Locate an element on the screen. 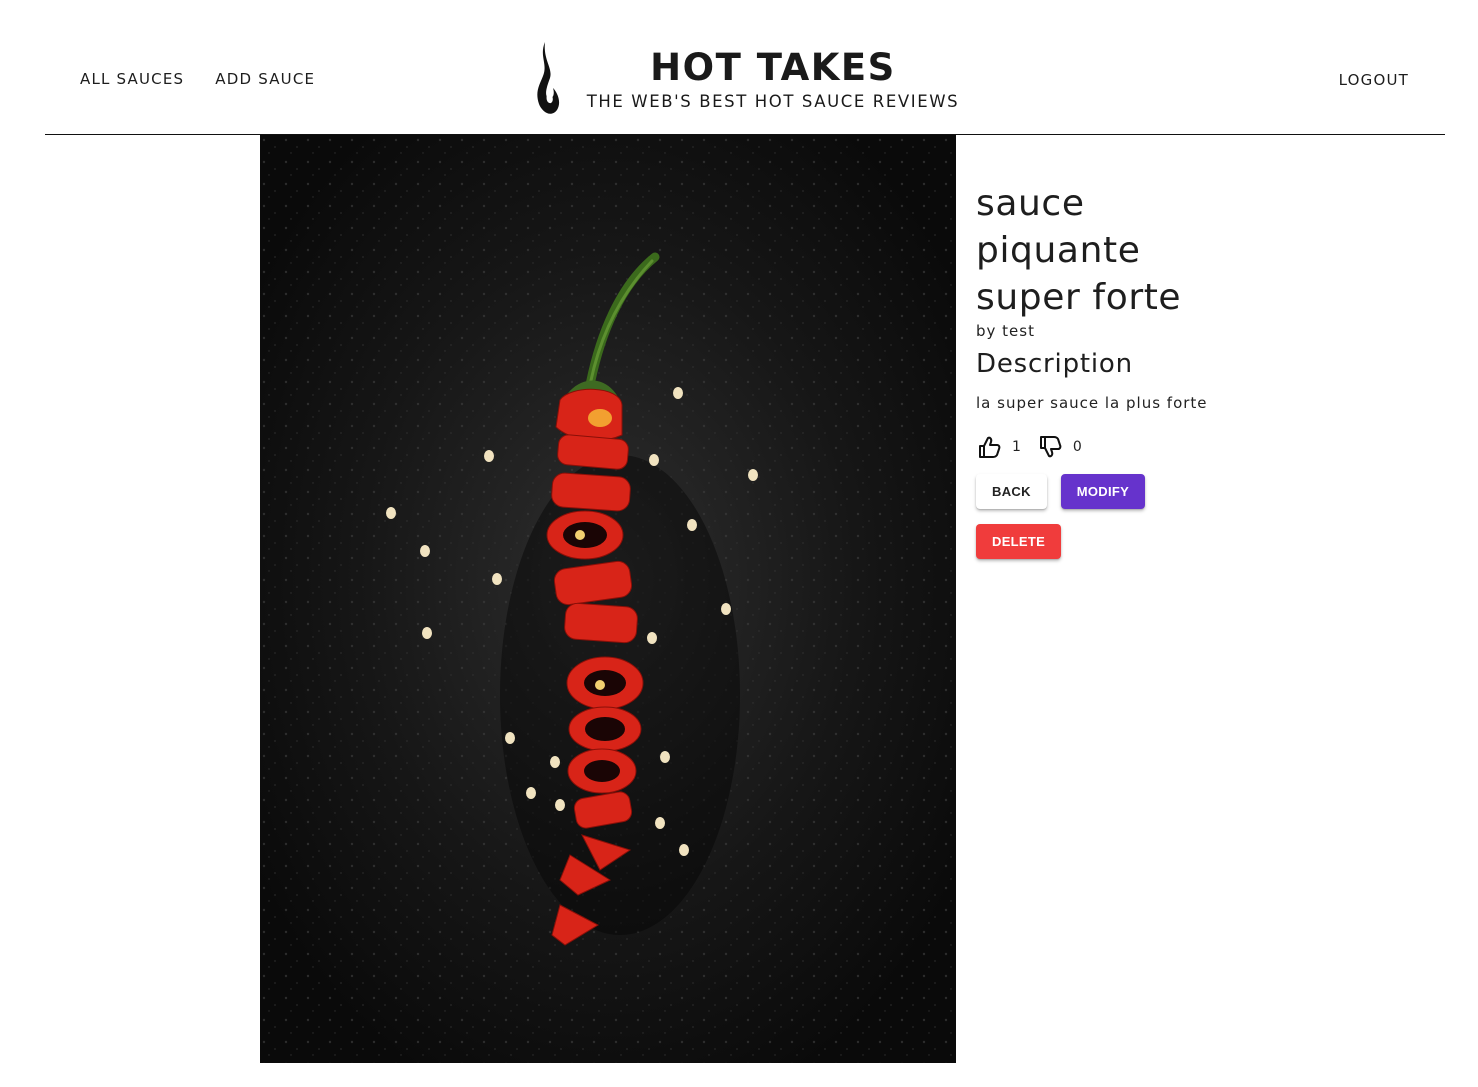  sauce-name-line: sauce is located at coordinates (1030, 203).